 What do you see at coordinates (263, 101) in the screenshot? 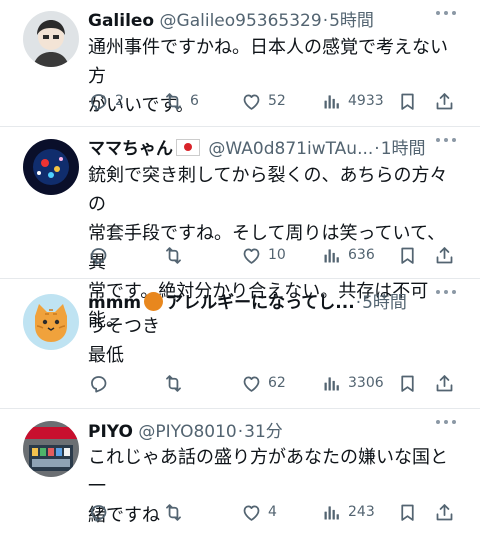
I see `like-button: 52` at bounding box center [263, 101].